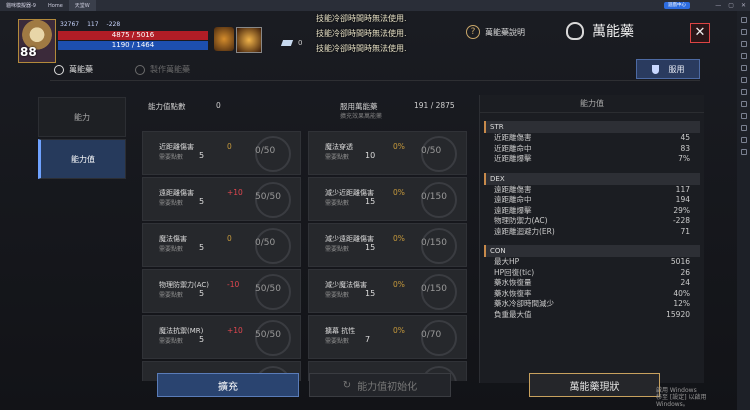  I want to click on stat-card: 魔法穿透需要點數 10 0% 0/50, so click(387, 153).